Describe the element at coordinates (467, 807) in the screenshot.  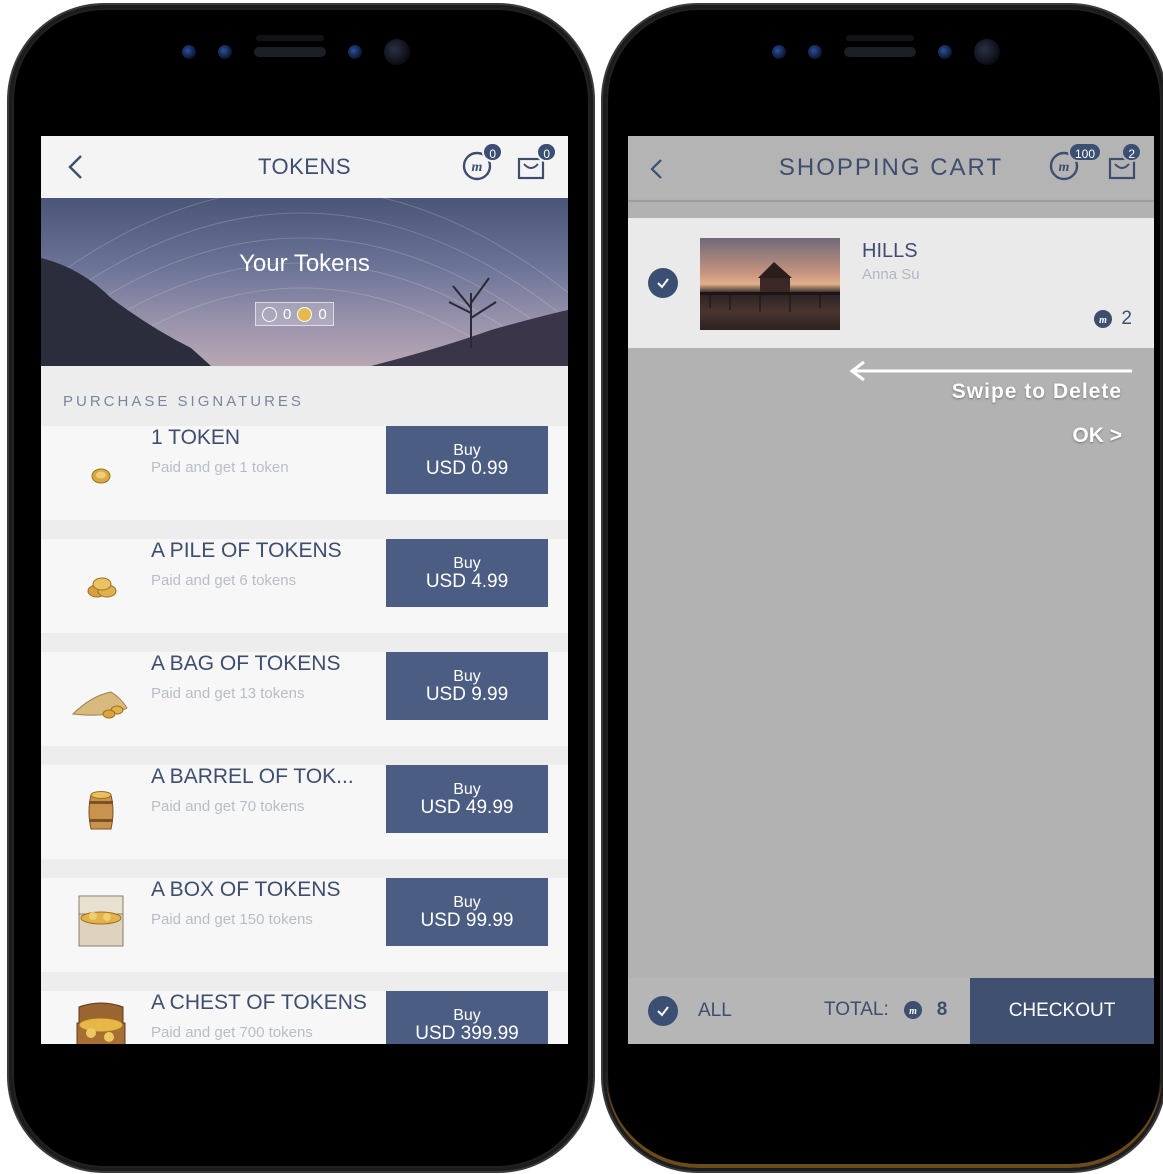
I see `buy-price: USD 49.99` at that location.